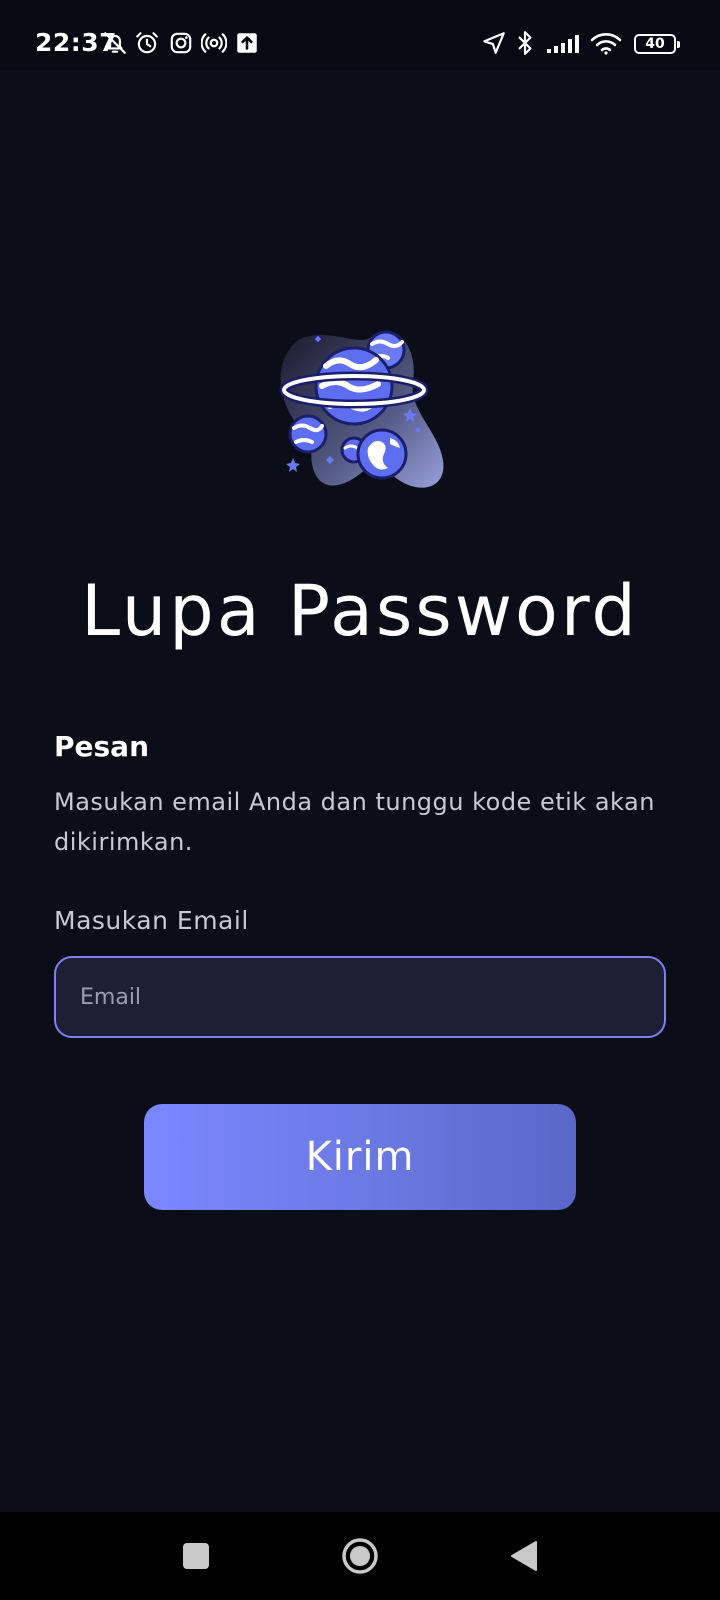  What do you see at coordinates (102, 746) in the screenshot?
I see `message-heading: Pesan` at bounding box center [102, 746].